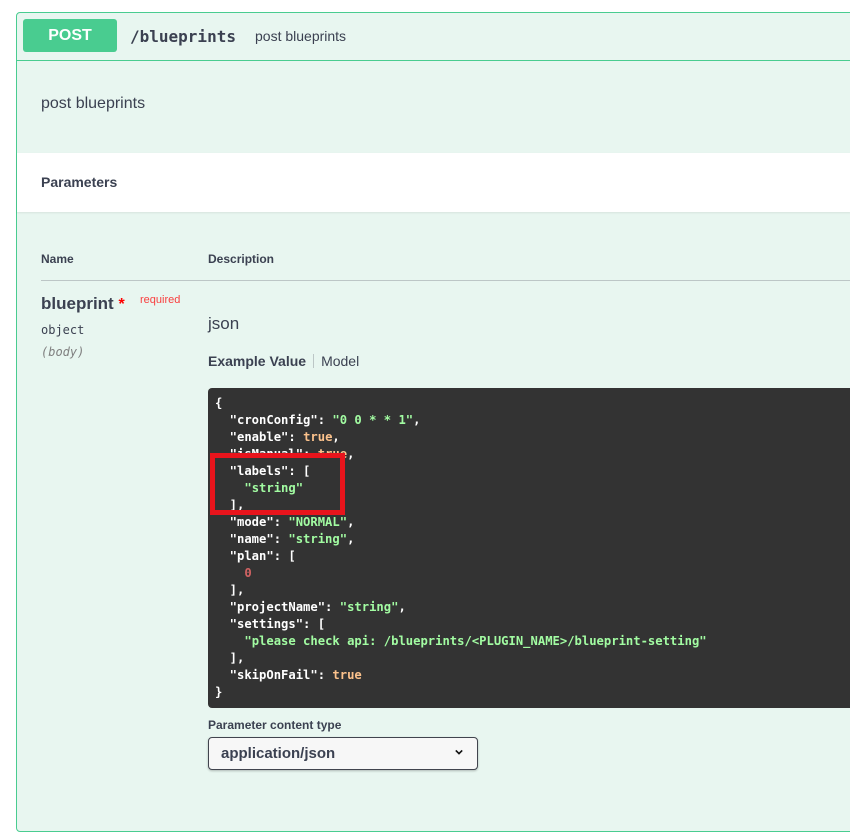  Describe the element at coordinates (275, 725) in the screenshot. I see `content-type-label: Parameter content type` at that location.